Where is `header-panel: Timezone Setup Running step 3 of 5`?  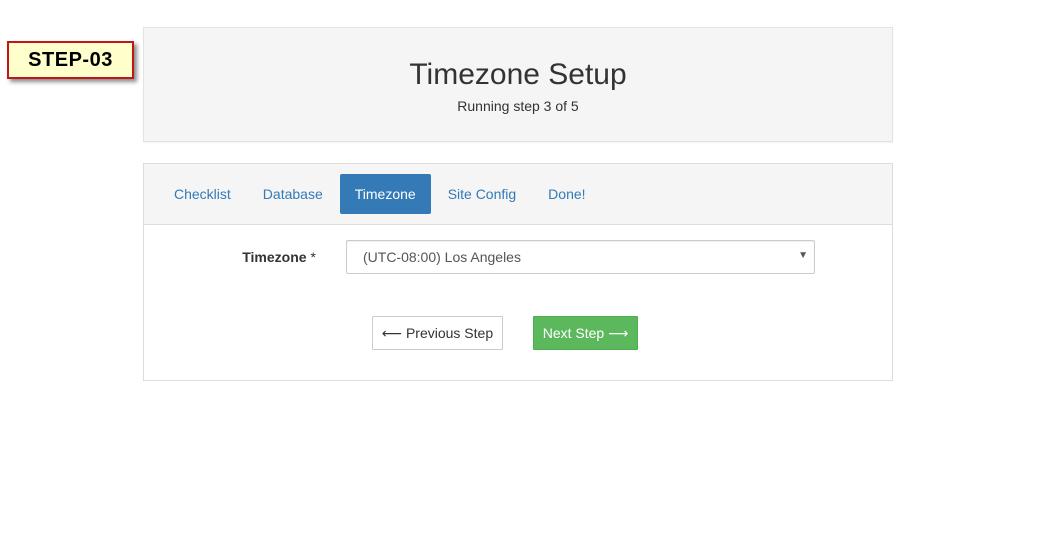
header-panel: Timezone Setup Running step 3 of 5 is located at coordinates (518, 84).